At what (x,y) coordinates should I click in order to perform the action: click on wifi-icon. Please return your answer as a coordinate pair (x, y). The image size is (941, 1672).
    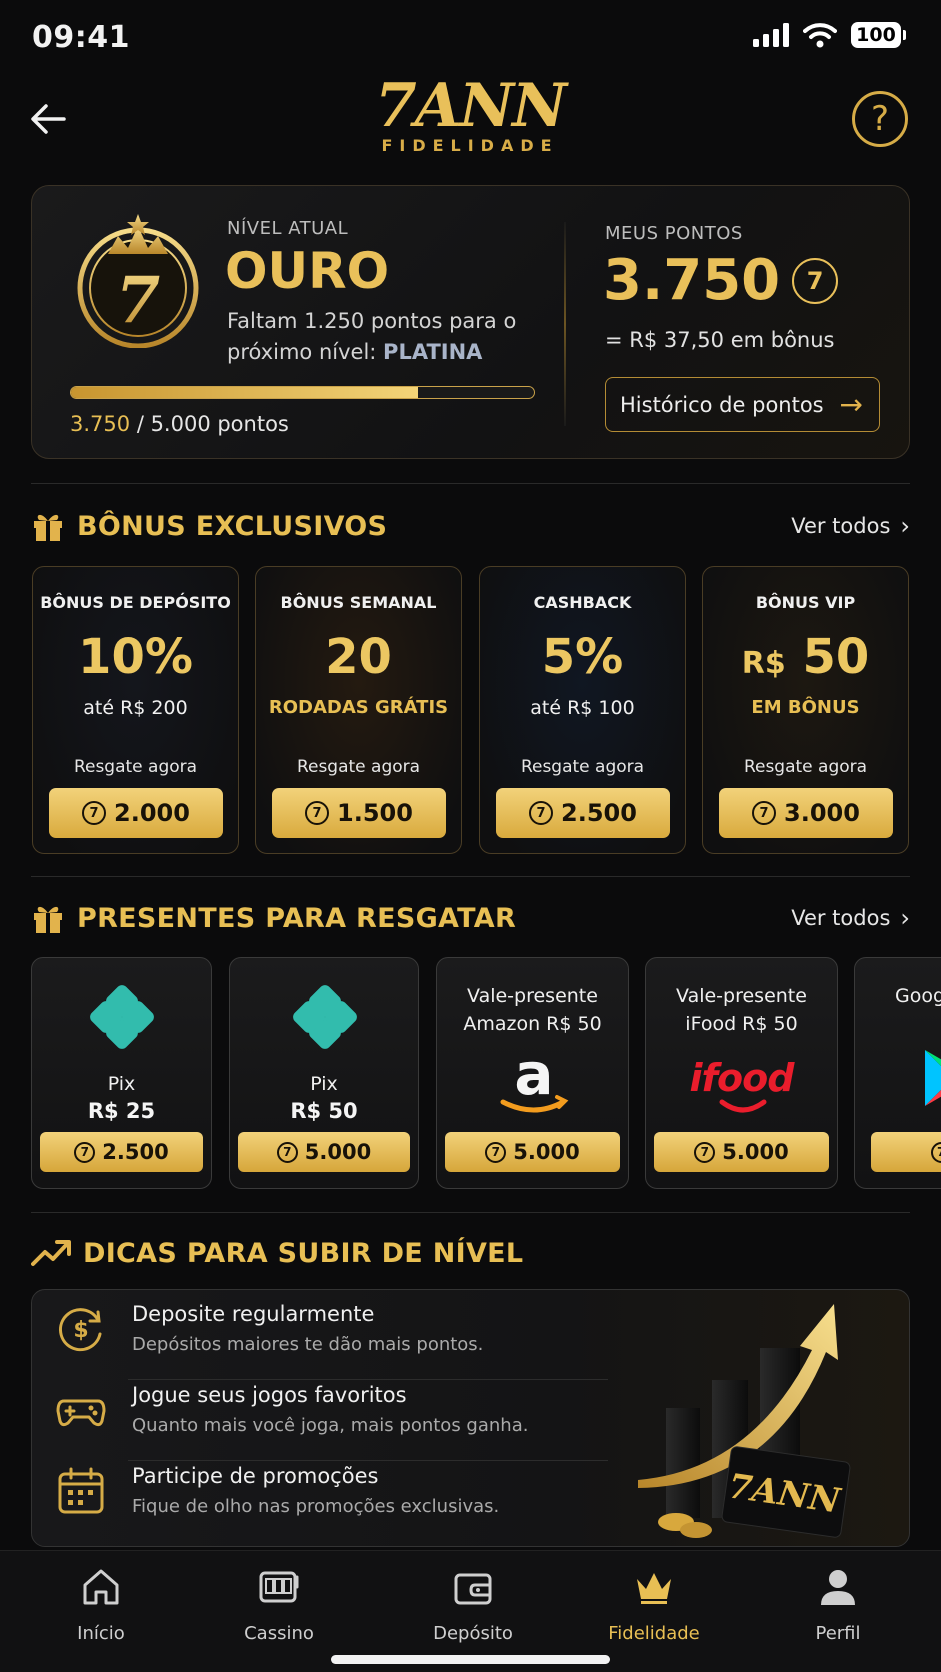
    Looking at the image, I should click on (820, 35).